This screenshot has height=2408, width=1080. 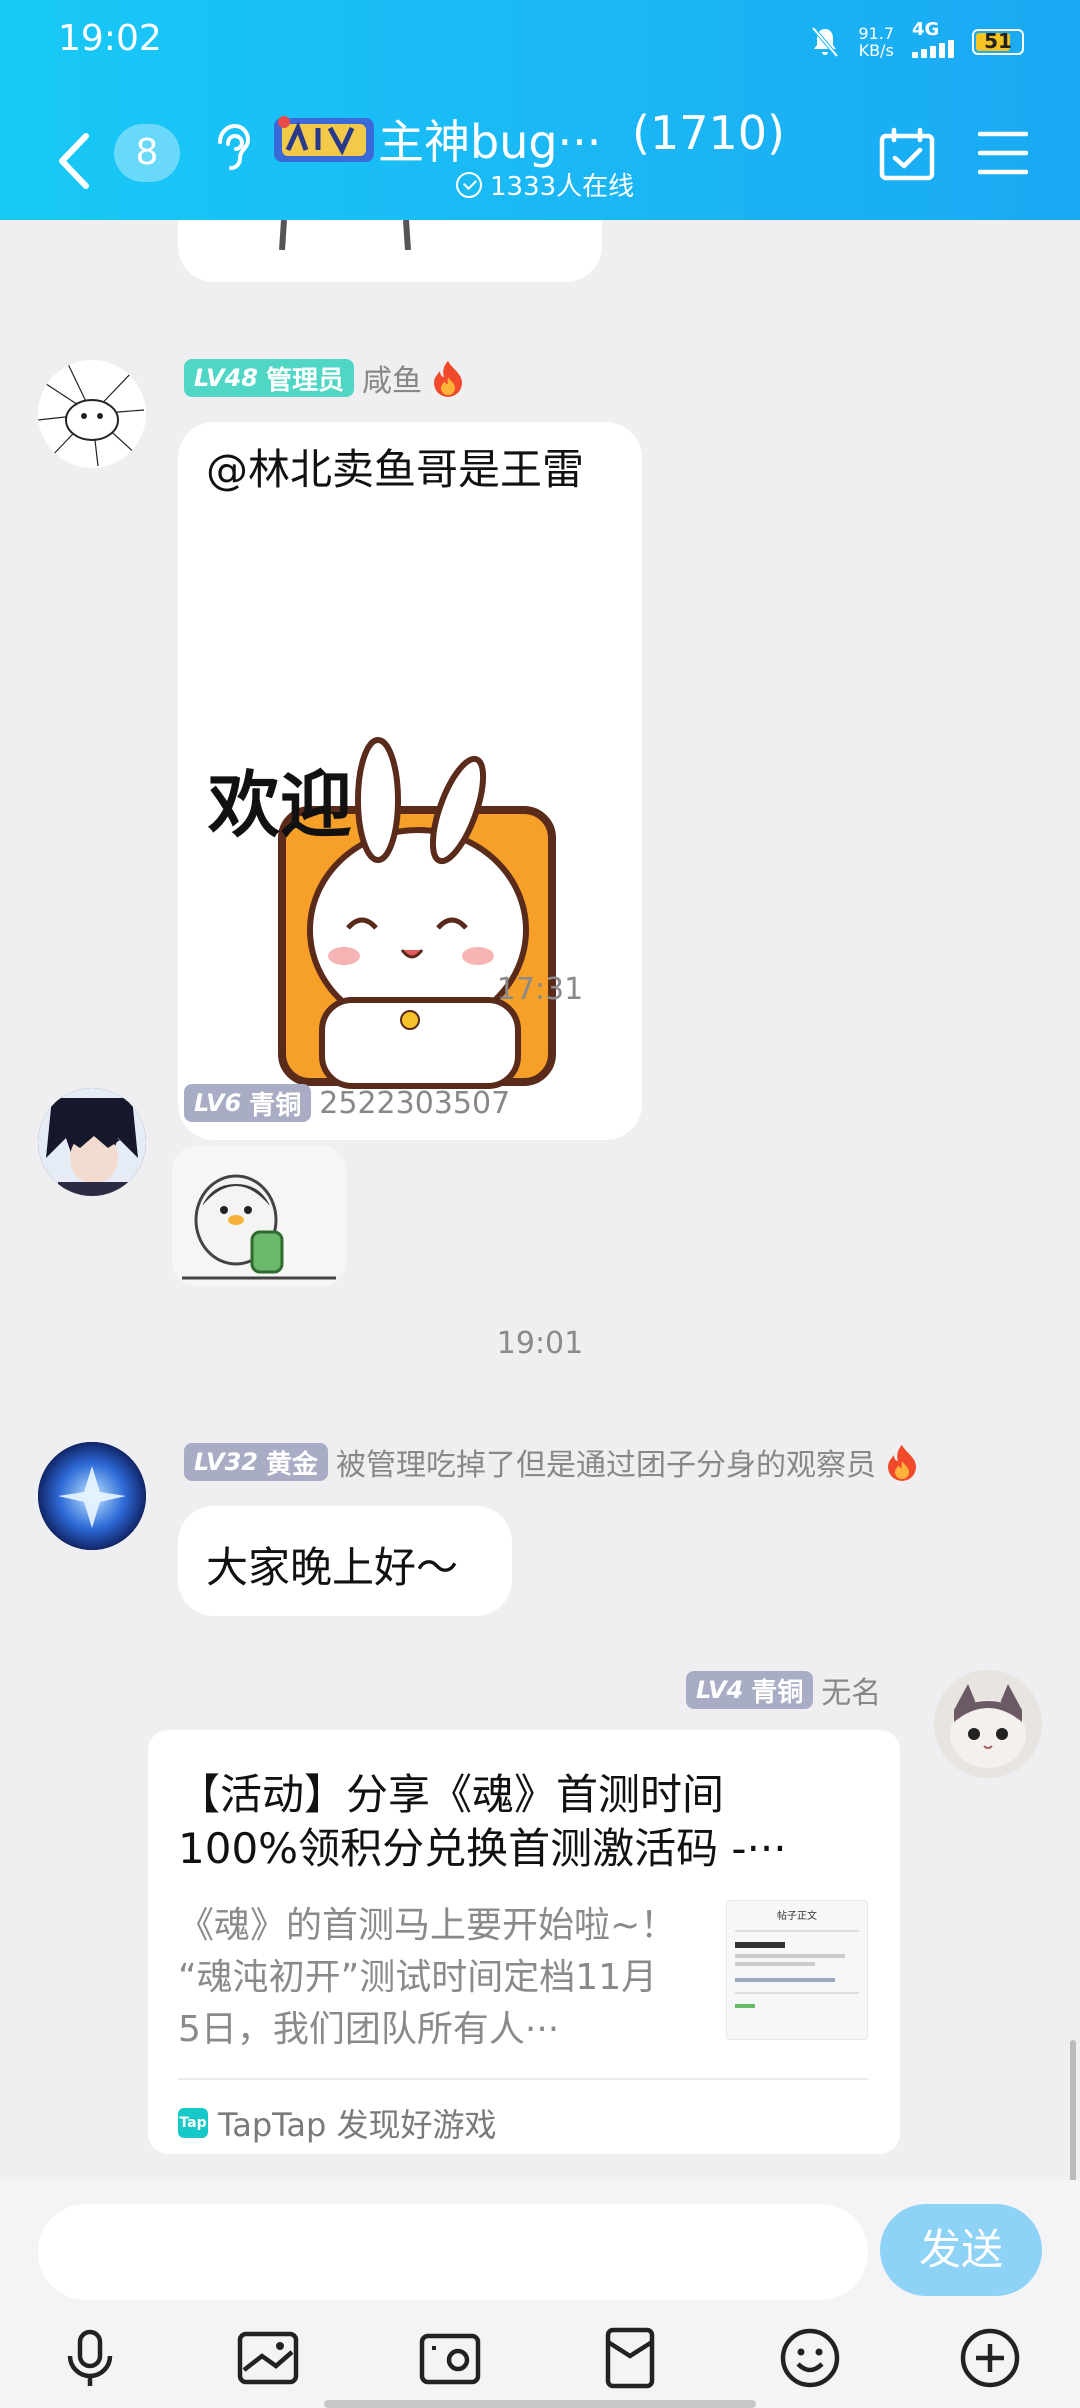 I want to click on sender-name: 咸鱼, so click(x=392, y=378).